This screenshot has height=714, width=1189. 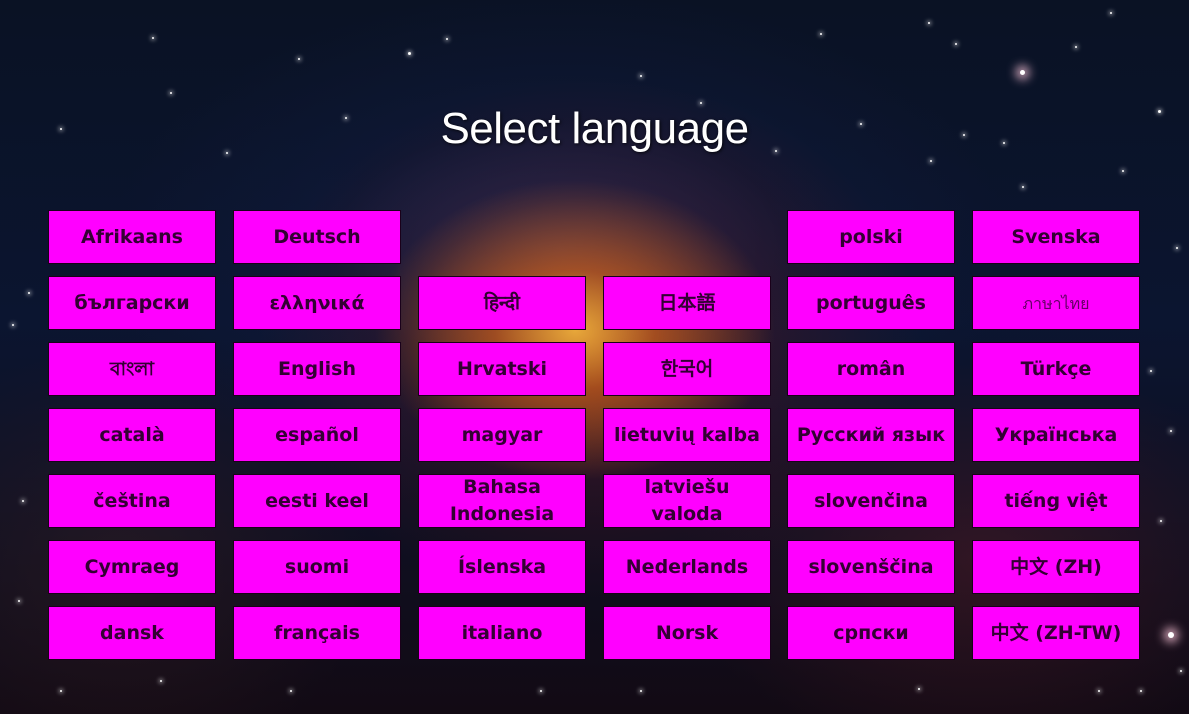 What do you see at coordinates (132, 237) in the screenshot?
I see `language-button: Afrikaans` at bounding box center [132, 237].